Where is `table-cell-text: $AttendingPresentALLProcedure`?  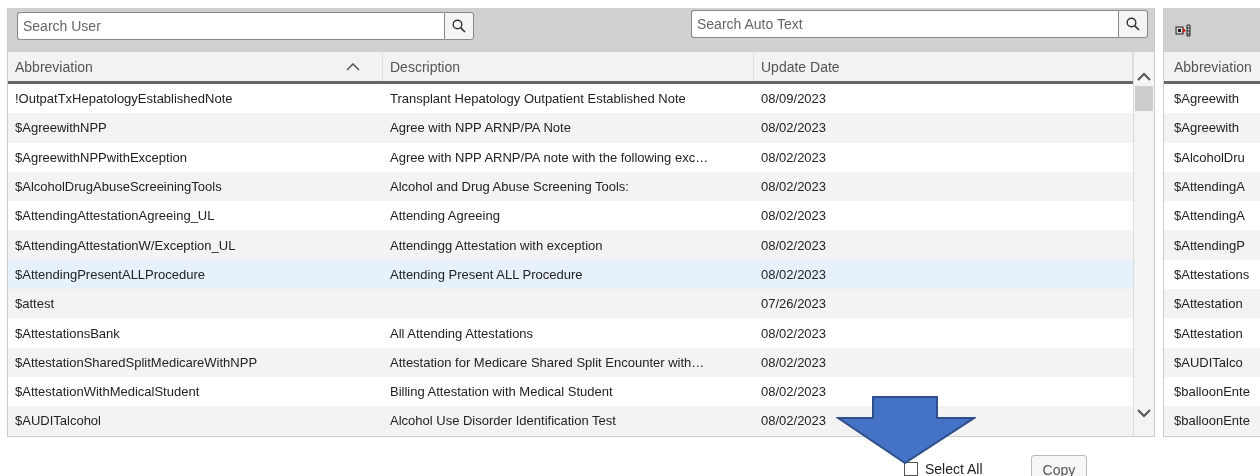
table-cell-text: $AttendingPresentALLProcedure is located at coordinates (110, 274).